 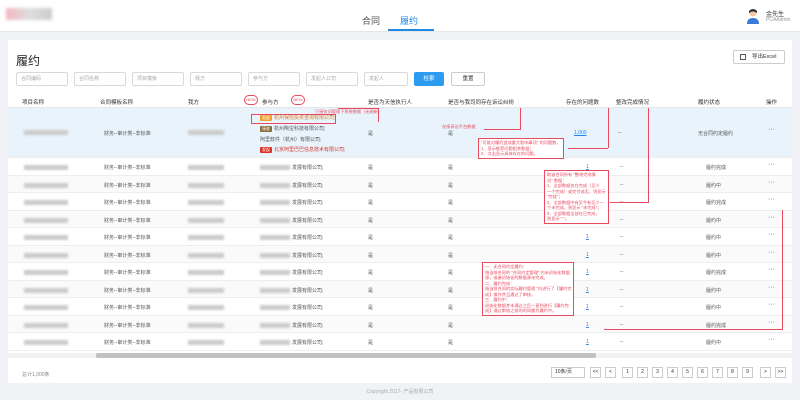 I want to click on filter-initiator-company: 发起人公司, so click(x=332, y=79).